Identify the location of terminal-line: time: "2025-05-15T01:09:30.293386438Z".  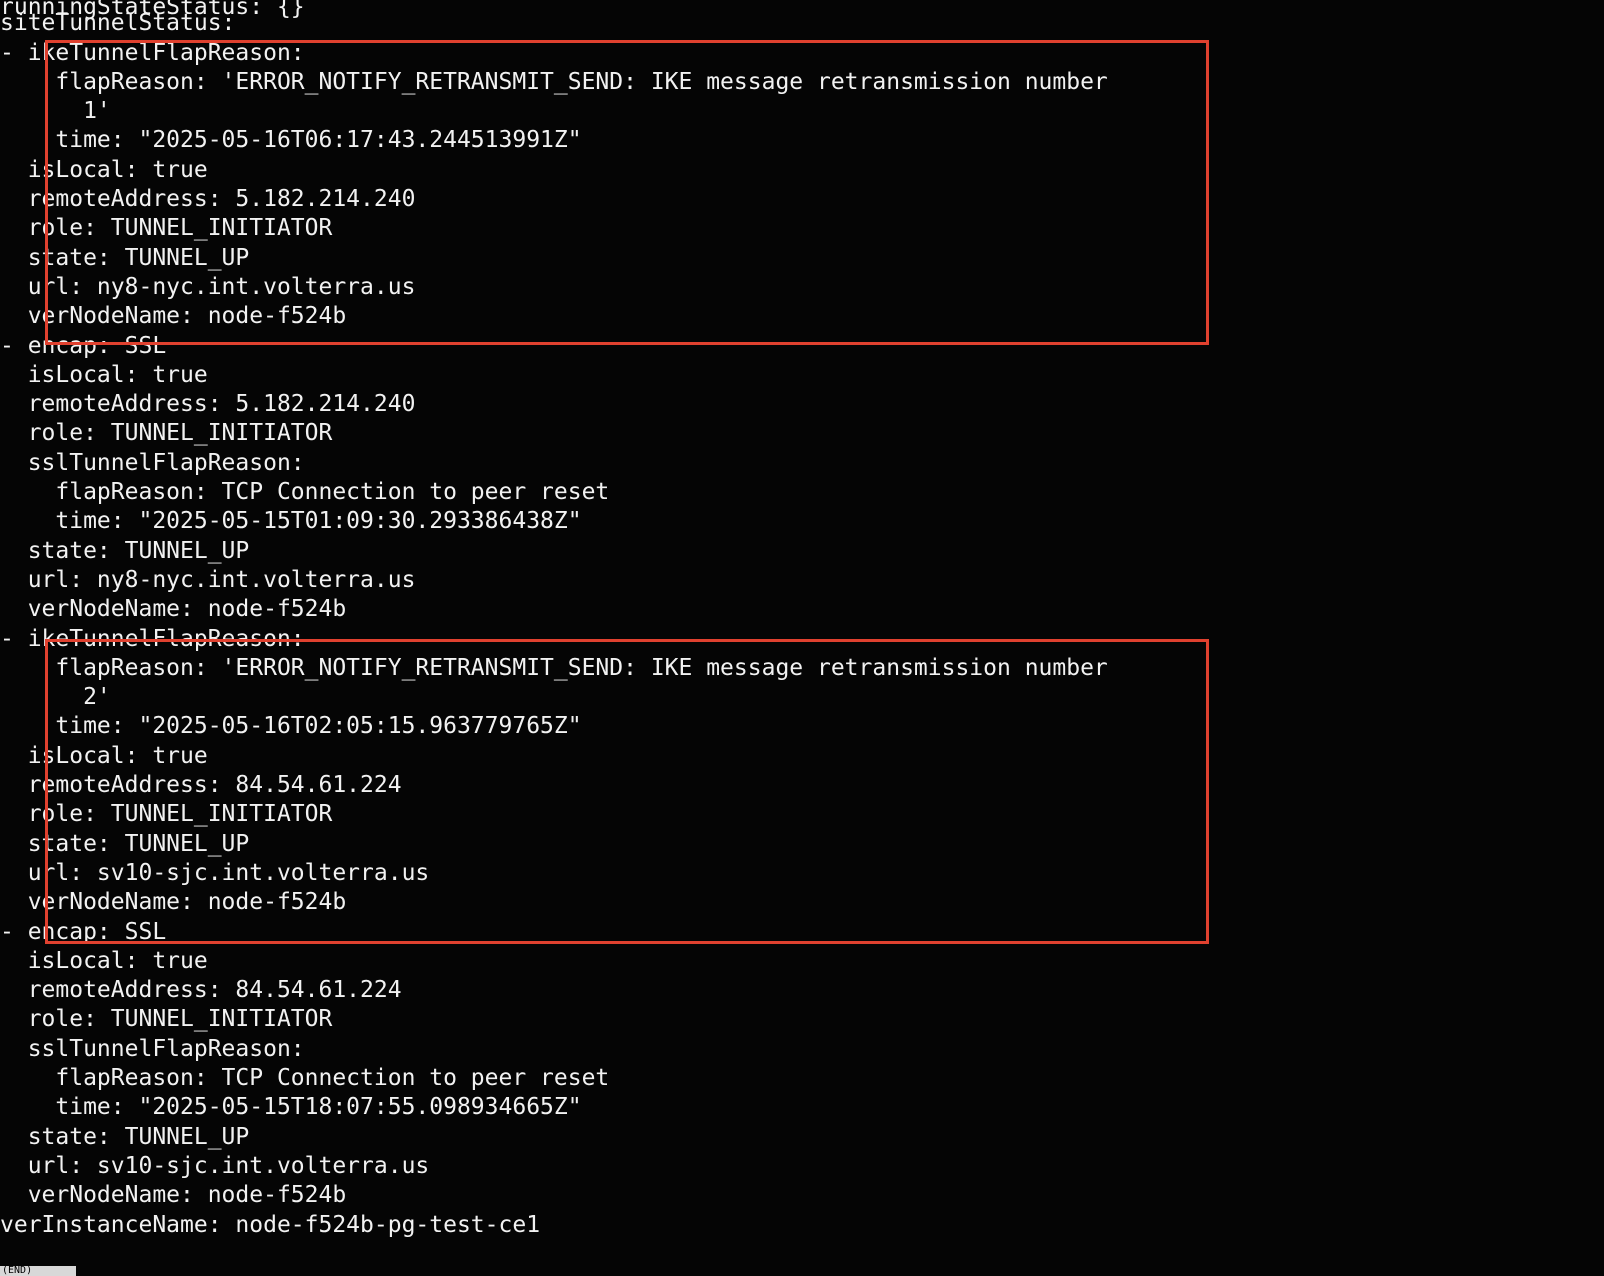
(291, 521).